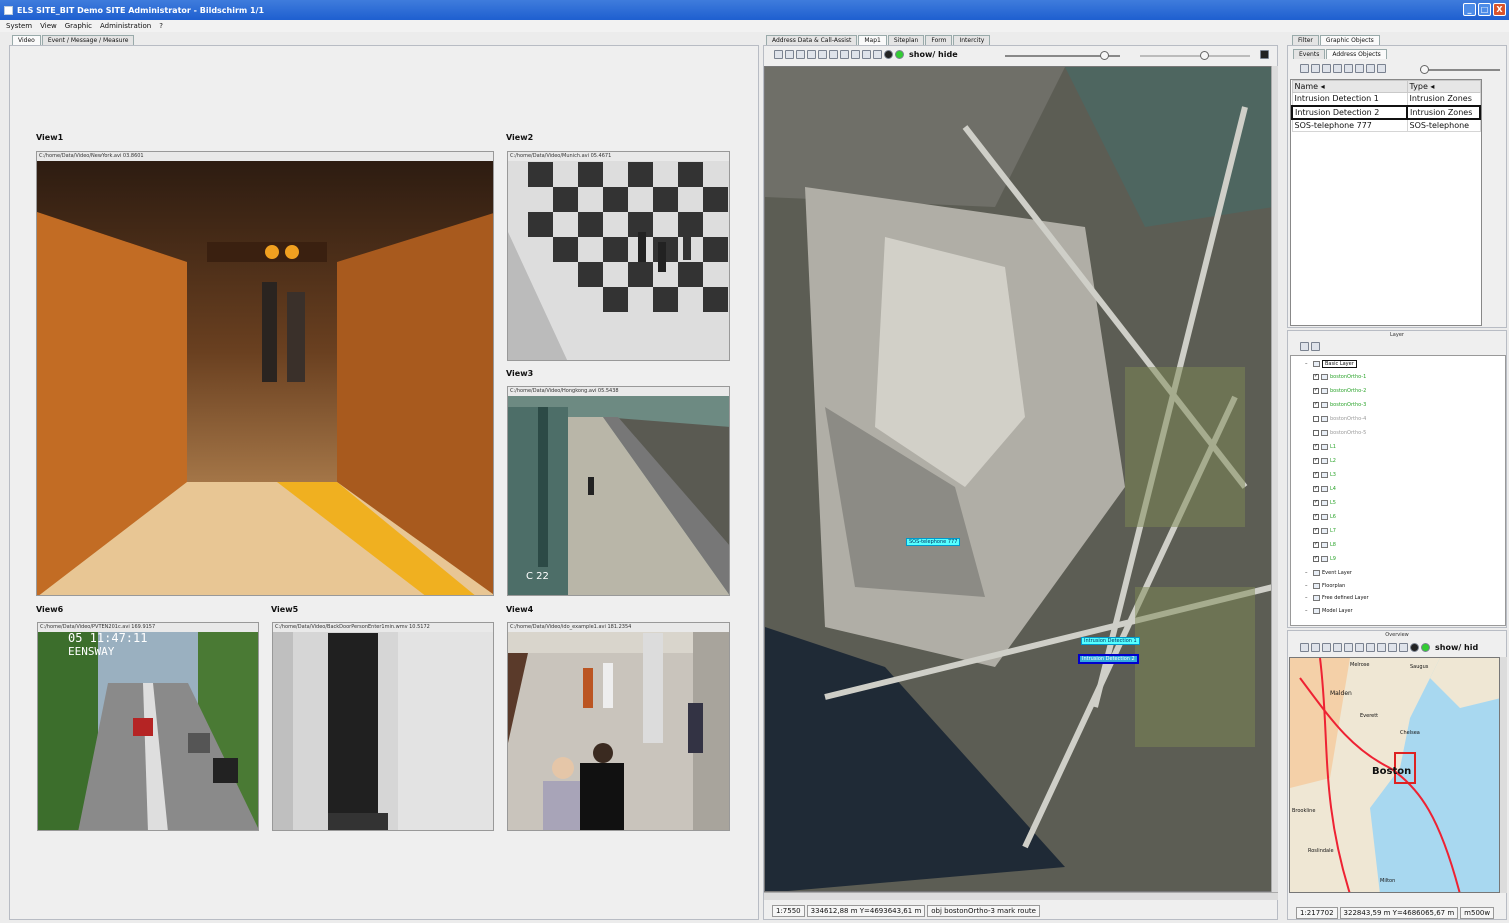 The height and width of the screenshot is (923, 1509). I want to click on layer-item-l8: L8, so click(1324, 545).